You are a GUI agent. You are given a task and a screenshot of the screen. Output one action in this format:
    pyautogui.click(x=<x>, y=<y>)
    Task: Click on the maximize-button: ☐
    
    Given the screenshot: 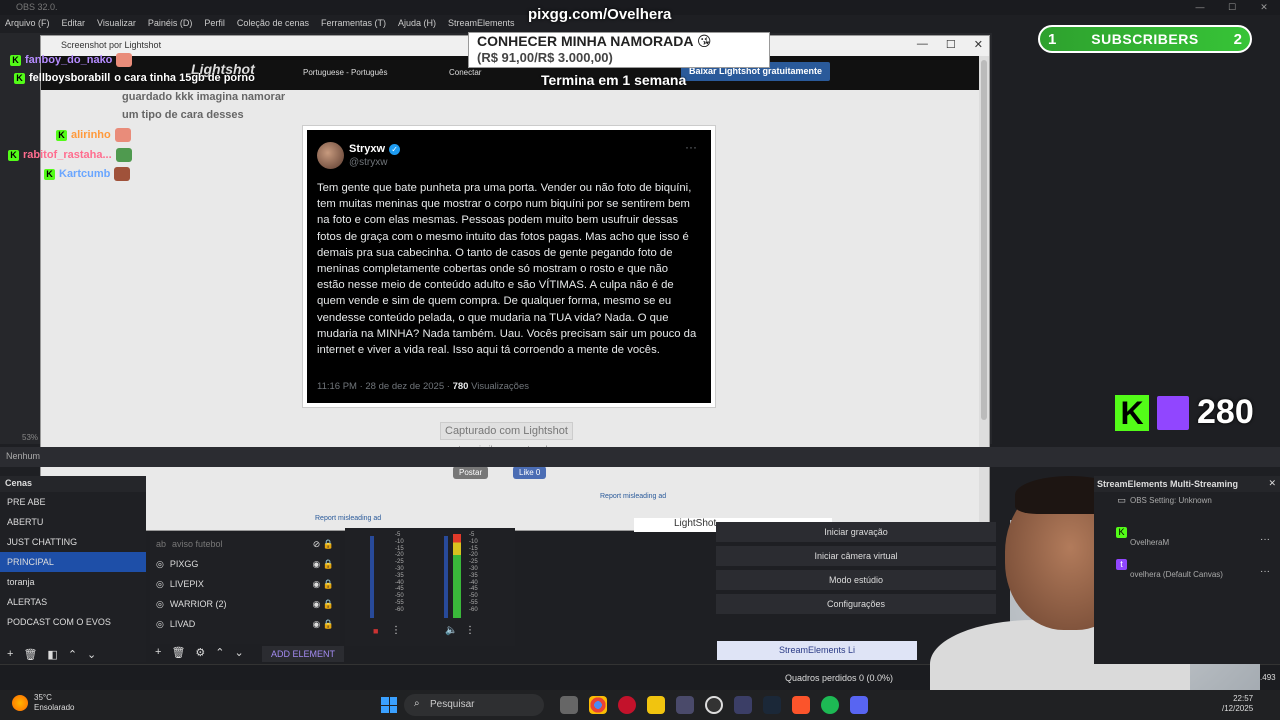 What is the action you would take?
    pyautogui.click(x=1232, y=7)
    